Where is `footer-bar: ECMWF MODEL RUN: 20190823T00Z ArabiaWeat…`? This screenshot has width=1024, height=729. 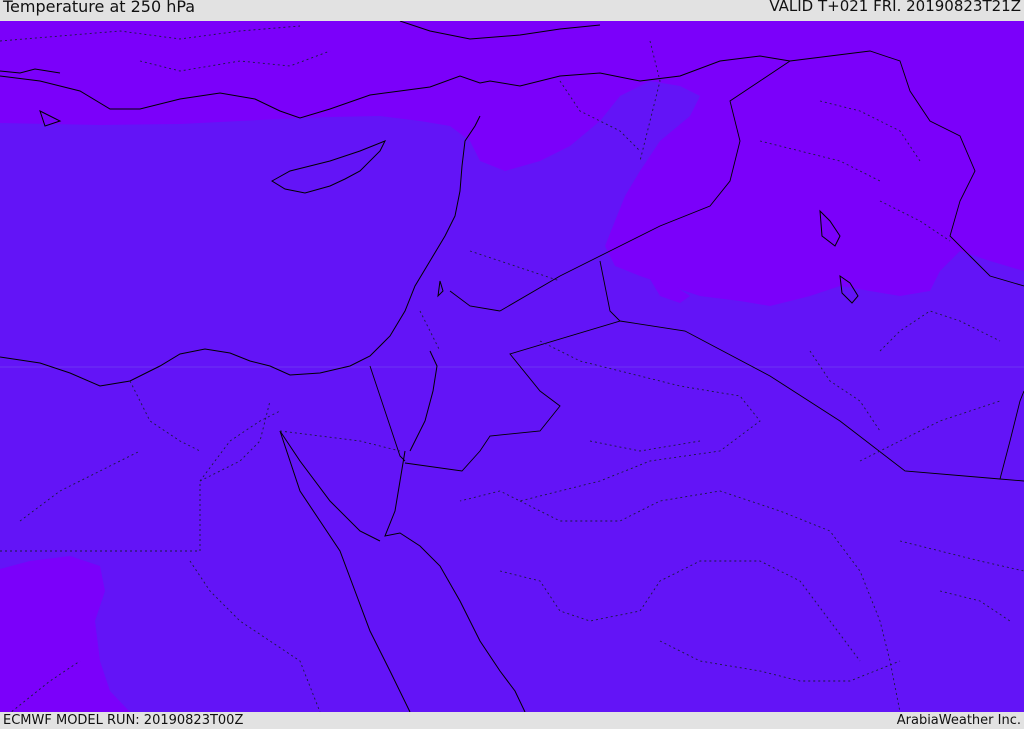 footer-bar: ECMWF MODEL RUN: 20190823T00Z ArabiaWeat… is located at coordinates (512, 720).